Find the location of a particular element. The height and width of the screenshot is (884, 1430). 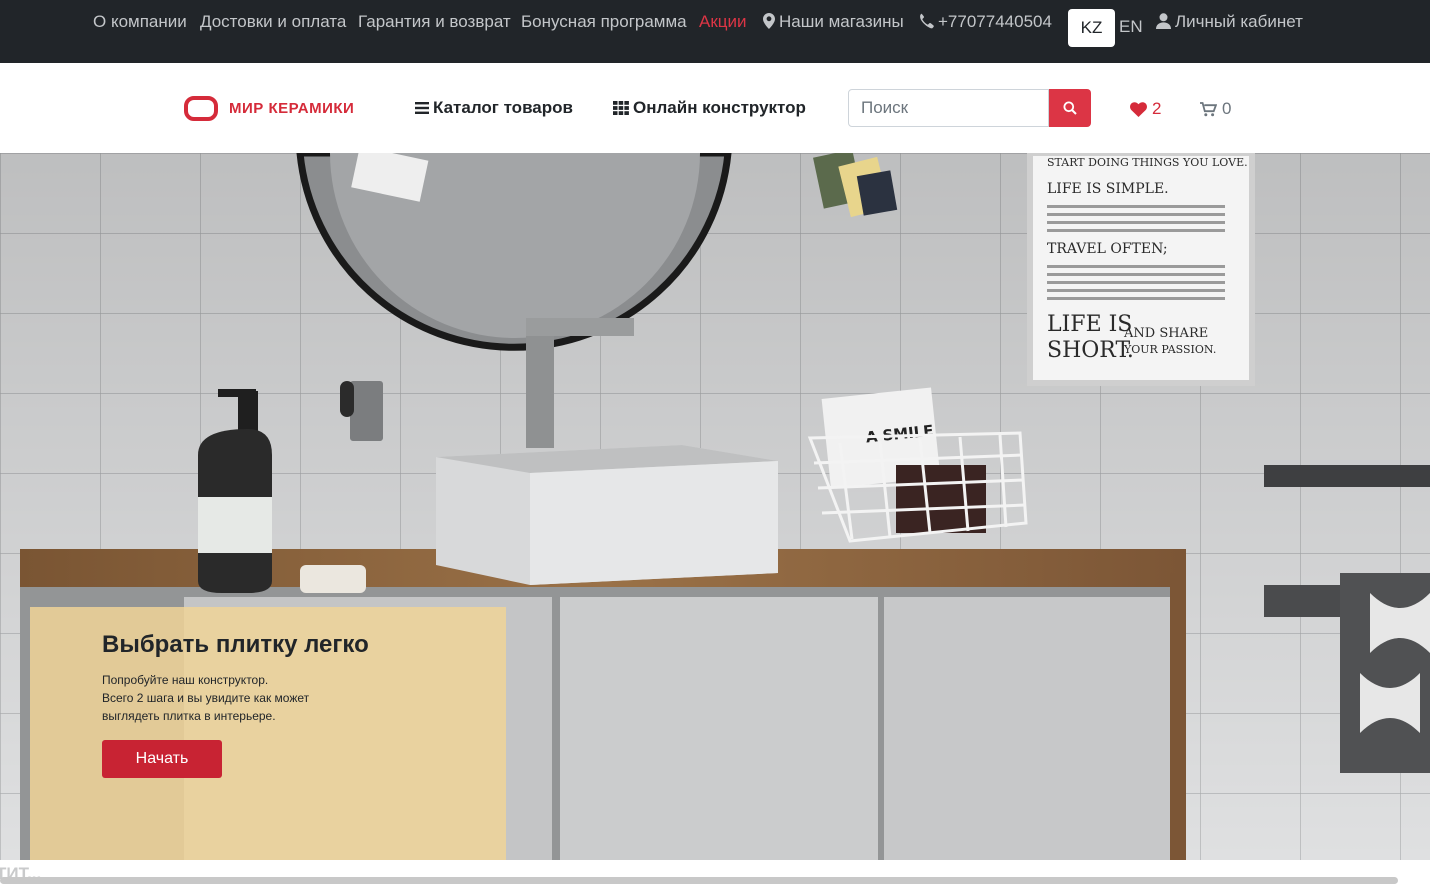

nav-link-phone: +77077440504 is located at coordinates (985, 22).